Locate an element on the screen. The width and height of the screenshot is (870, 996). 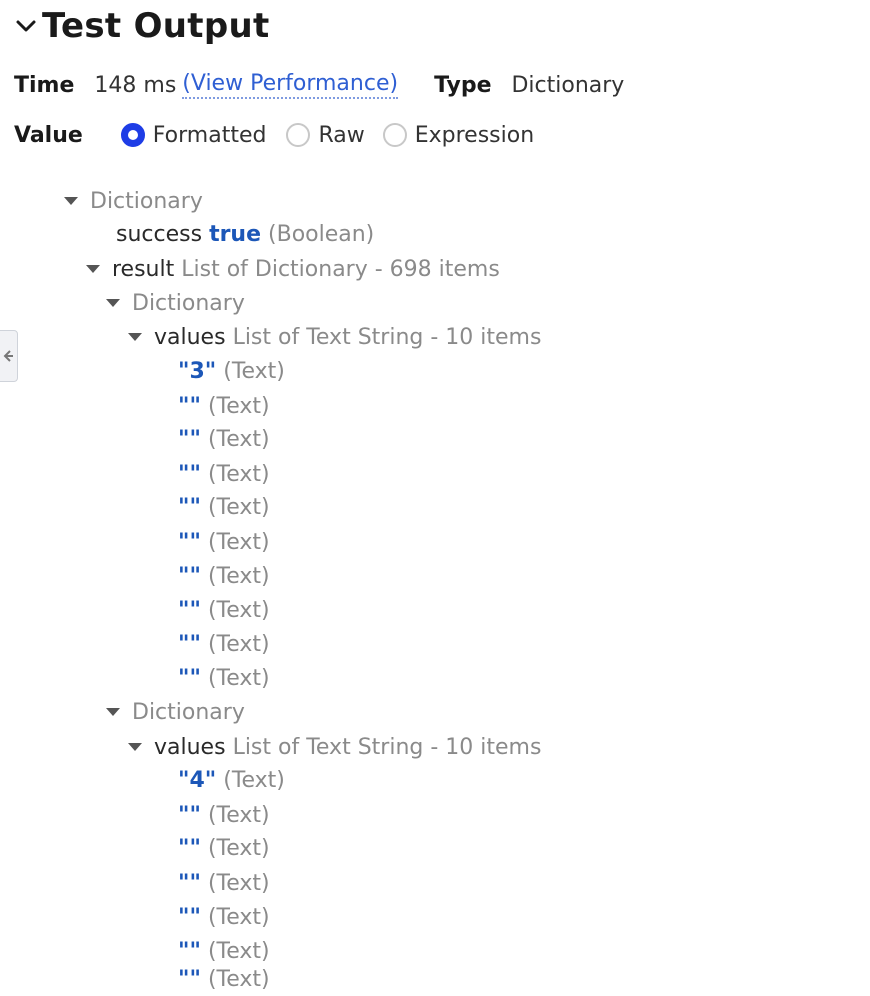
section-title: Test Output is located at coordinates (156, 26).